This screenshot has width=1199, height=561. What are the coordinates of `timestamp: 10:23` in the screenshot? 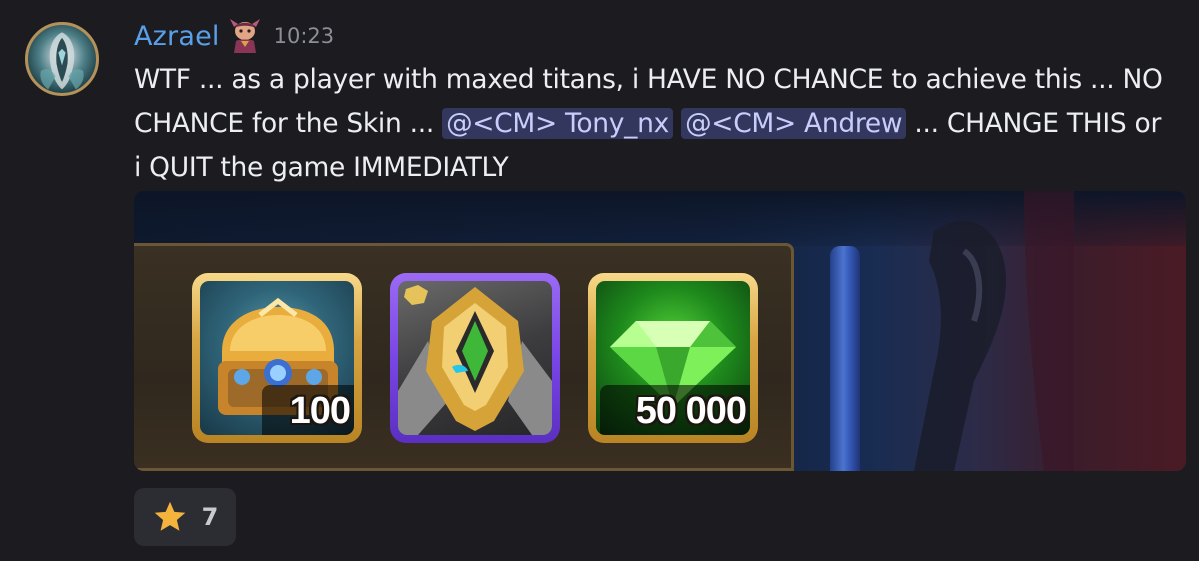 It's located at (304, 36).